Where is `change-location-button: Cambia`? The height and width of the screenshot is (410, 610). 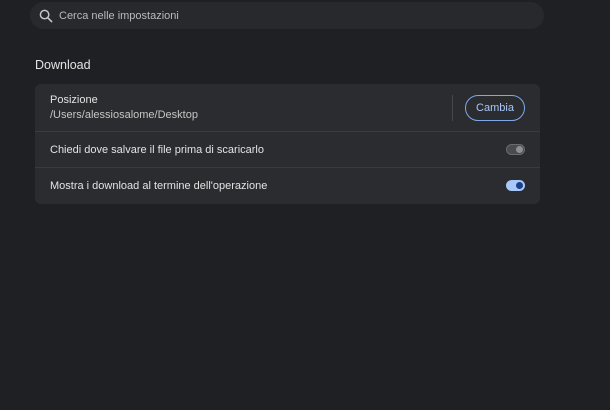
change-location-button: Cambia is located at coordinates (495, 108).